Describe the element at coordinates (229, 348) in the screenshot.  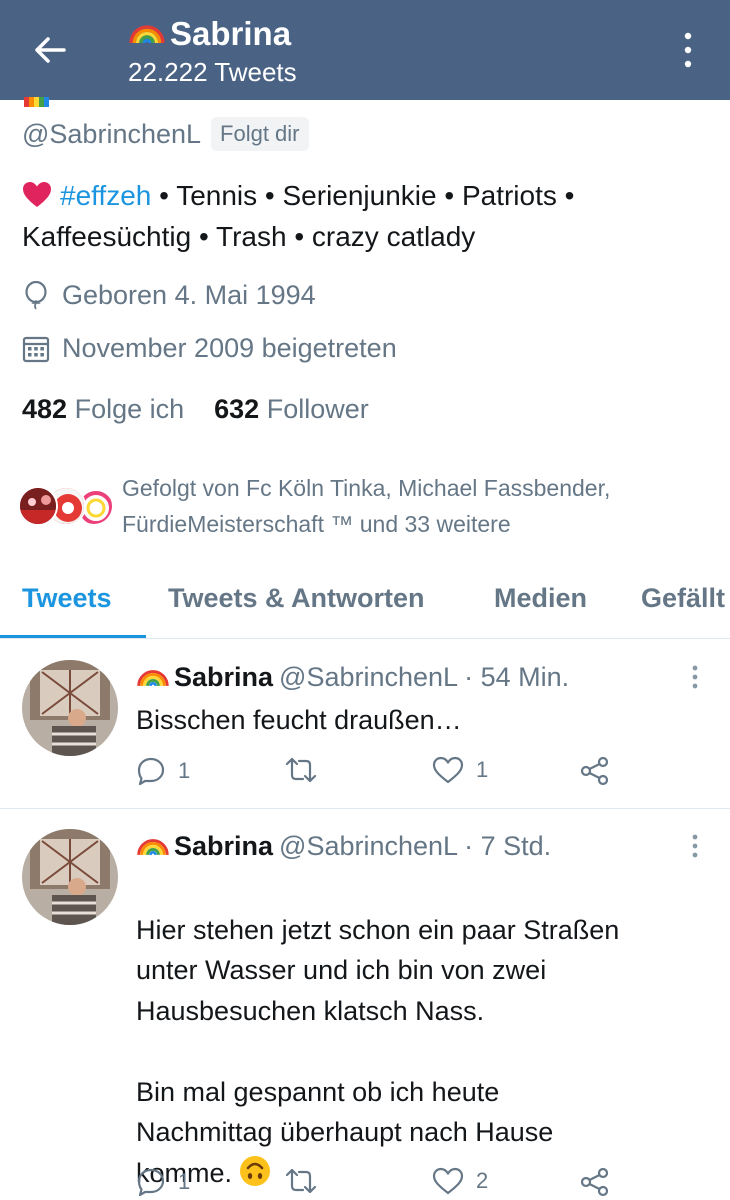
I see `joined-text: November 2009 beigetreten` at that location.